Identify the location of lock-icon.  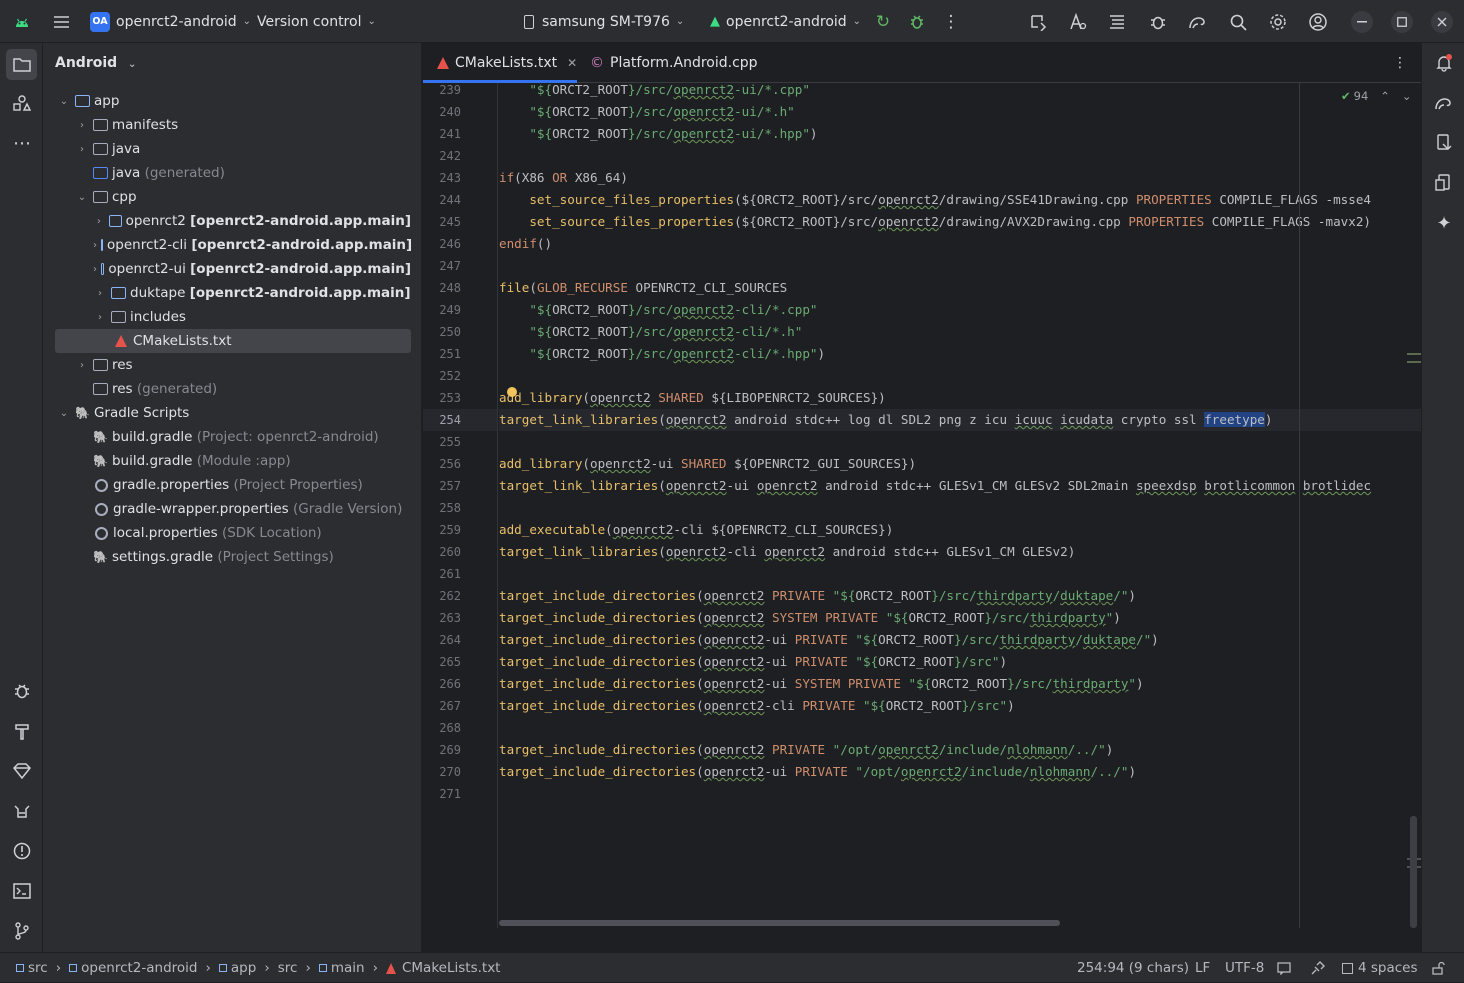
(1438, 968).